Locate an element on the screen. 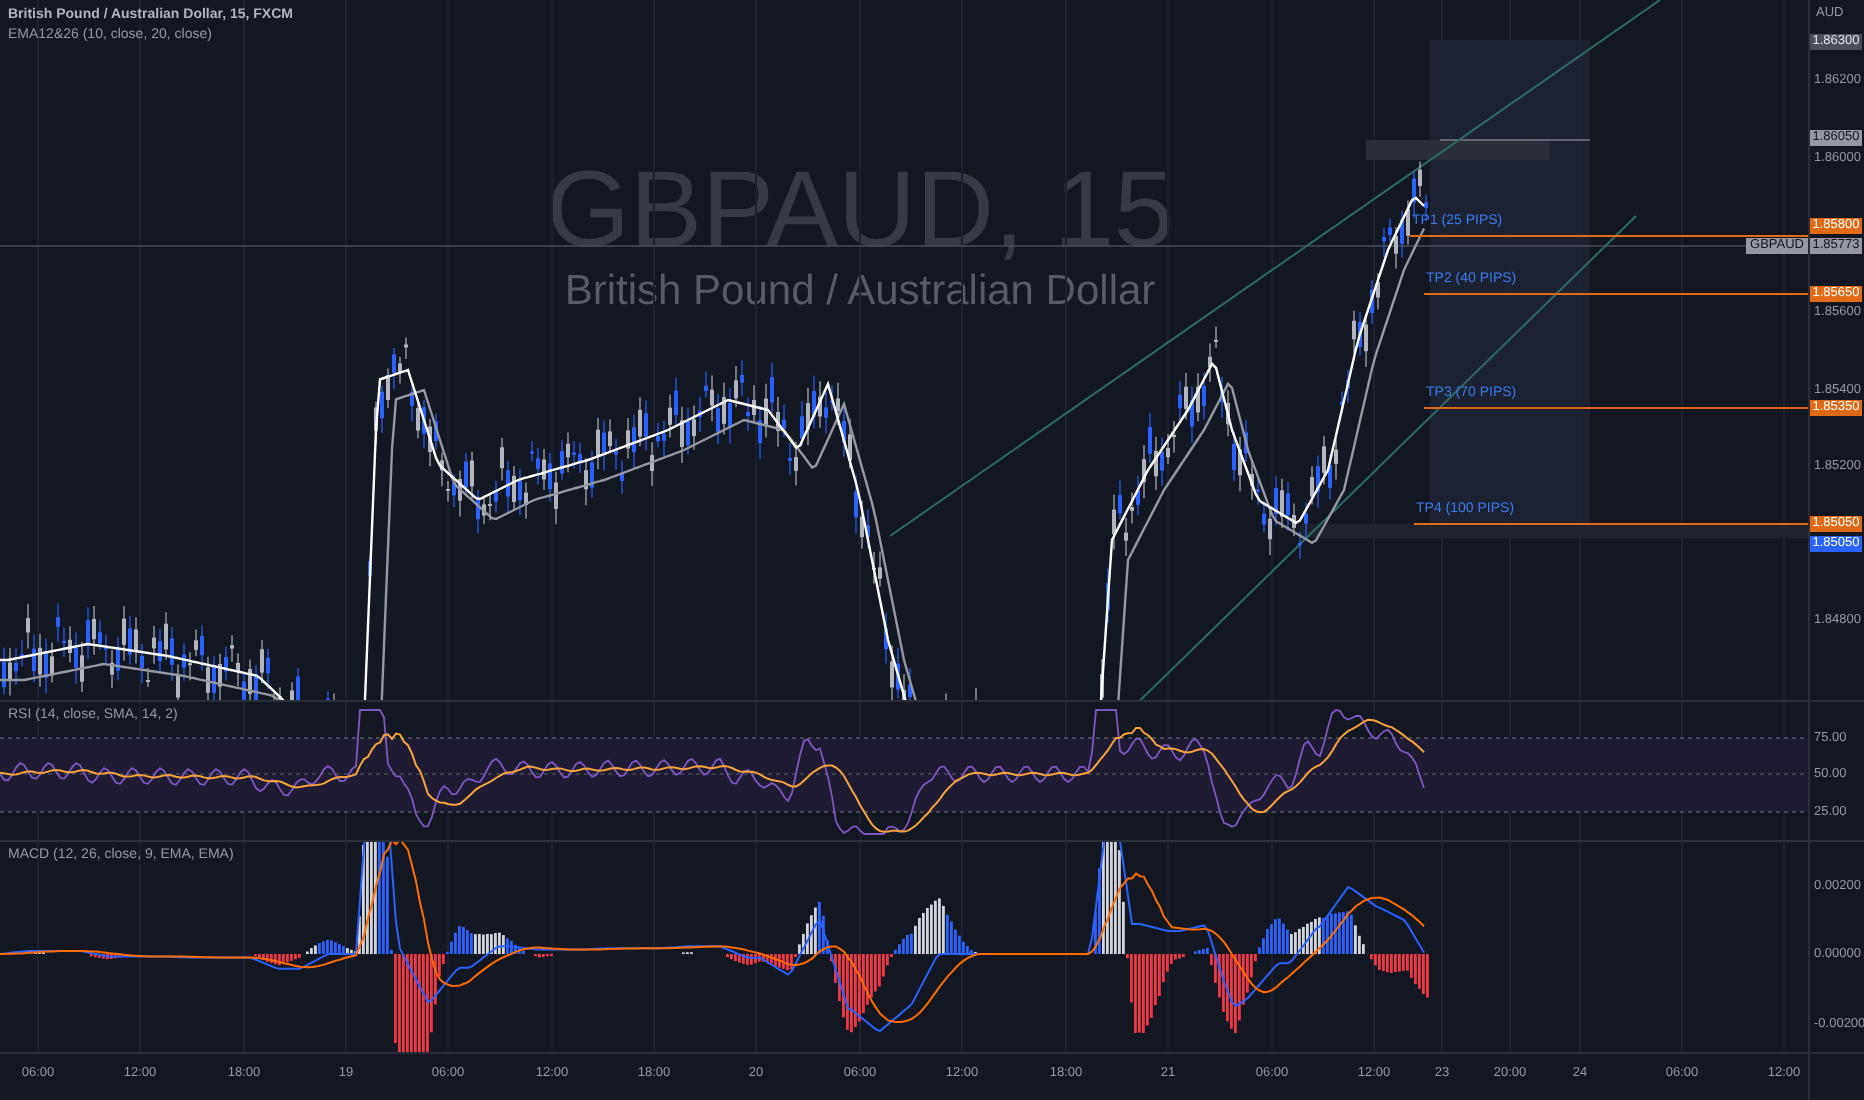 This screenshot has height=1100, width=1864. description-watermark: British Pound / Australian Dollar is located at coordinates (860, 292).